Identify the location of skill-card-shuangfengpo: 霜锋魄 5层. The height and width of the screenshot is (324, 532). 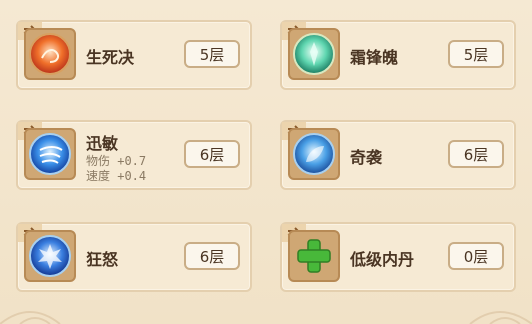
(398, 55).